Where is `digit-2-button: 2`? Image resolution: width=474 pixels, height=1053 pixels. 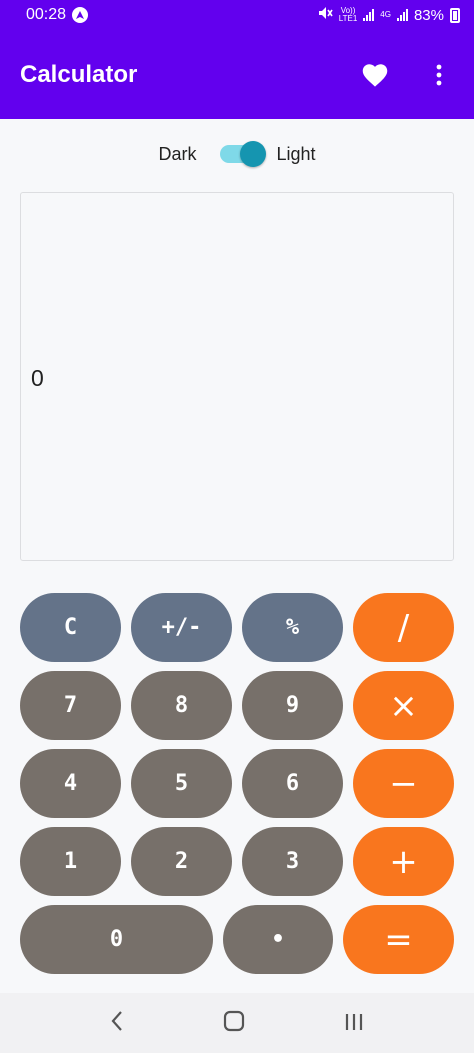
digit-2-button: 2 is located at coordinates (181, 861).